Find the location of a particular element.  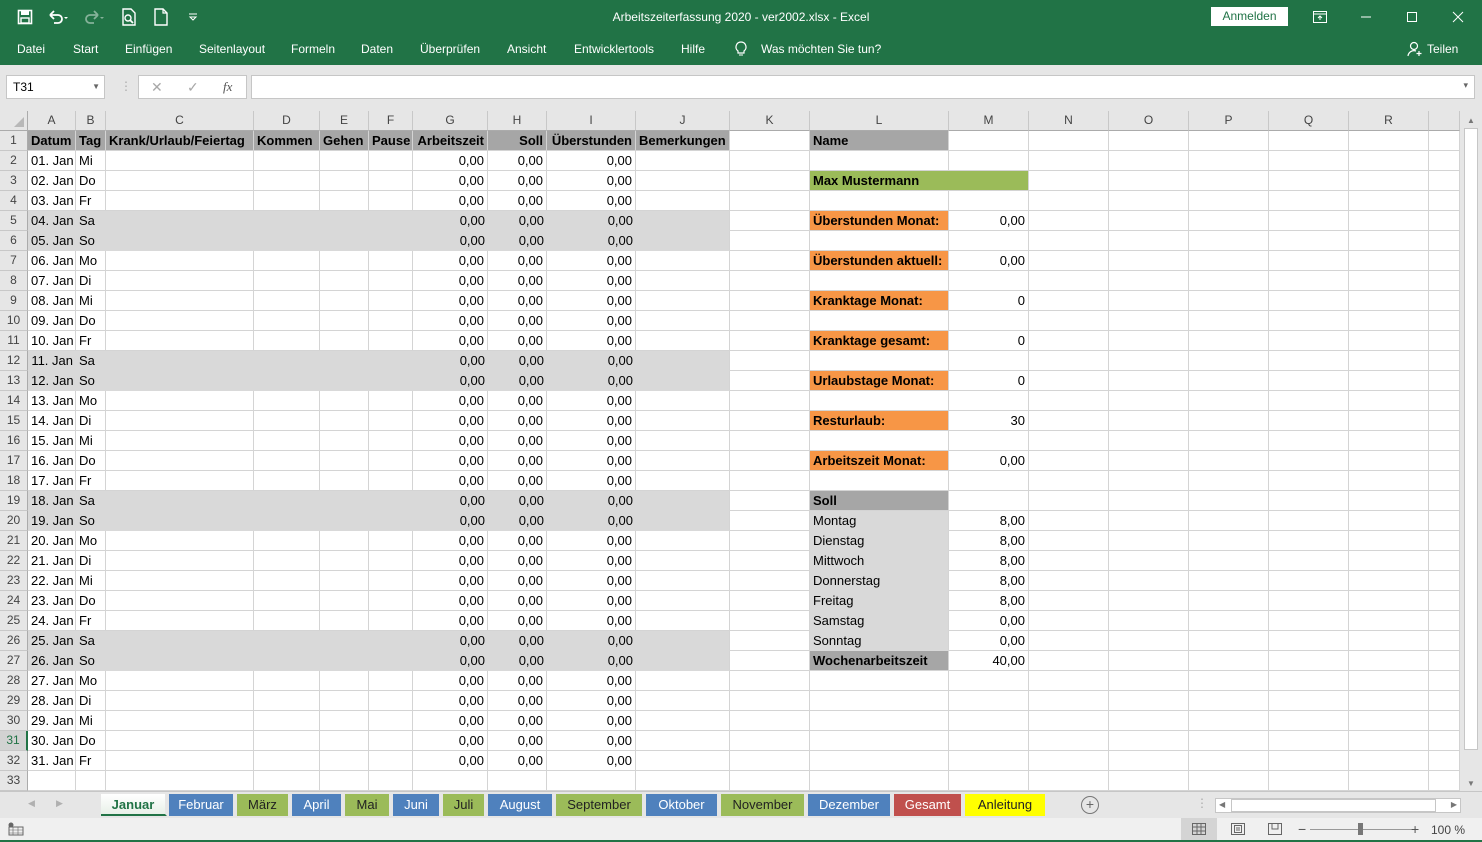

weekday-cell: So is located at coordinates (91, 521).